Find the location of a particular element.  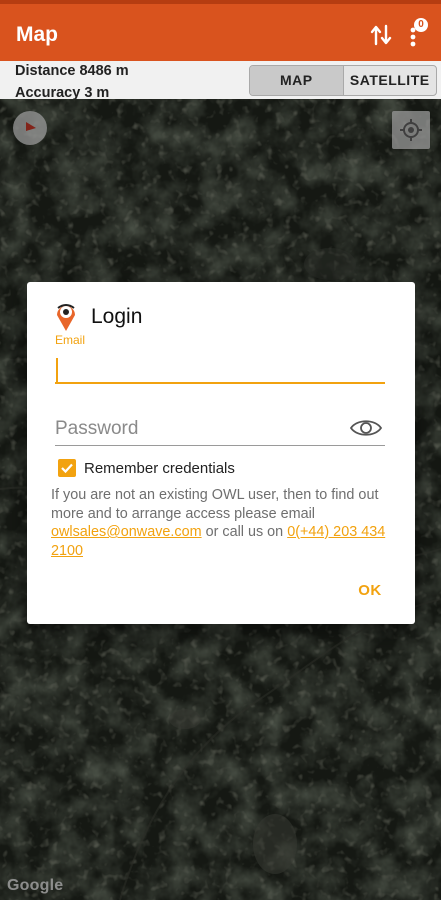

email-field is located at coordinates (220, 367).